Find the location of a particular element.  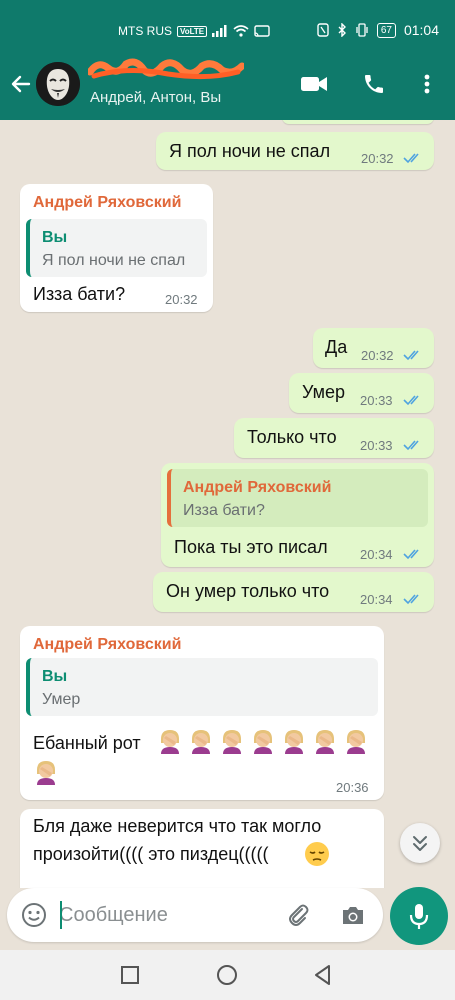

nfc-icon is located at coordinates (323, 30).